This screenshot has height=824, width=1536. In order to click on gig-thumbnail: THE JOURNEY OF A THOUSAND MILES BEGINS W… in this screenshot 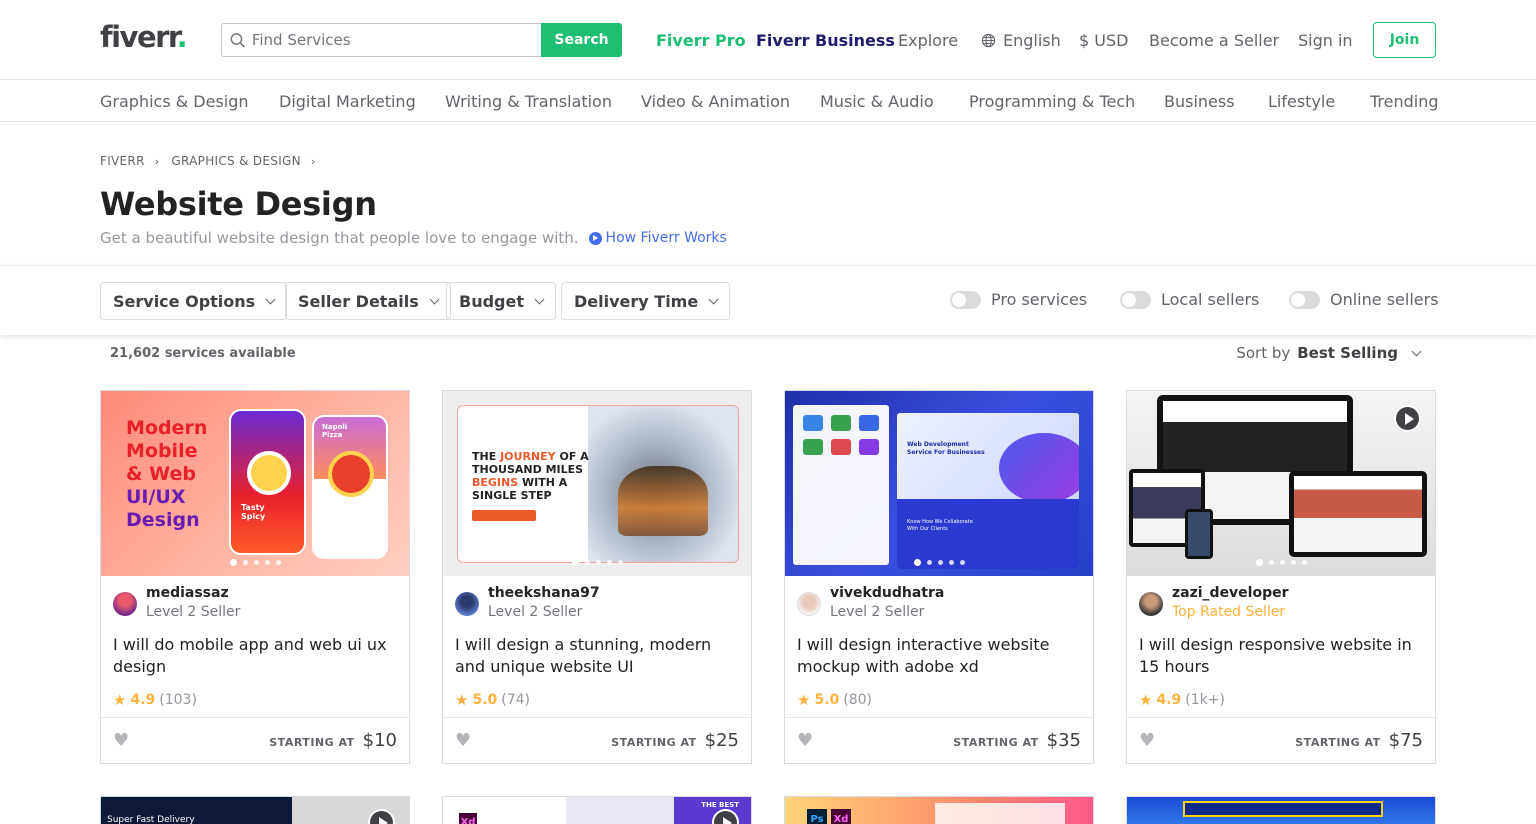, I will do `click(597, 483)`.